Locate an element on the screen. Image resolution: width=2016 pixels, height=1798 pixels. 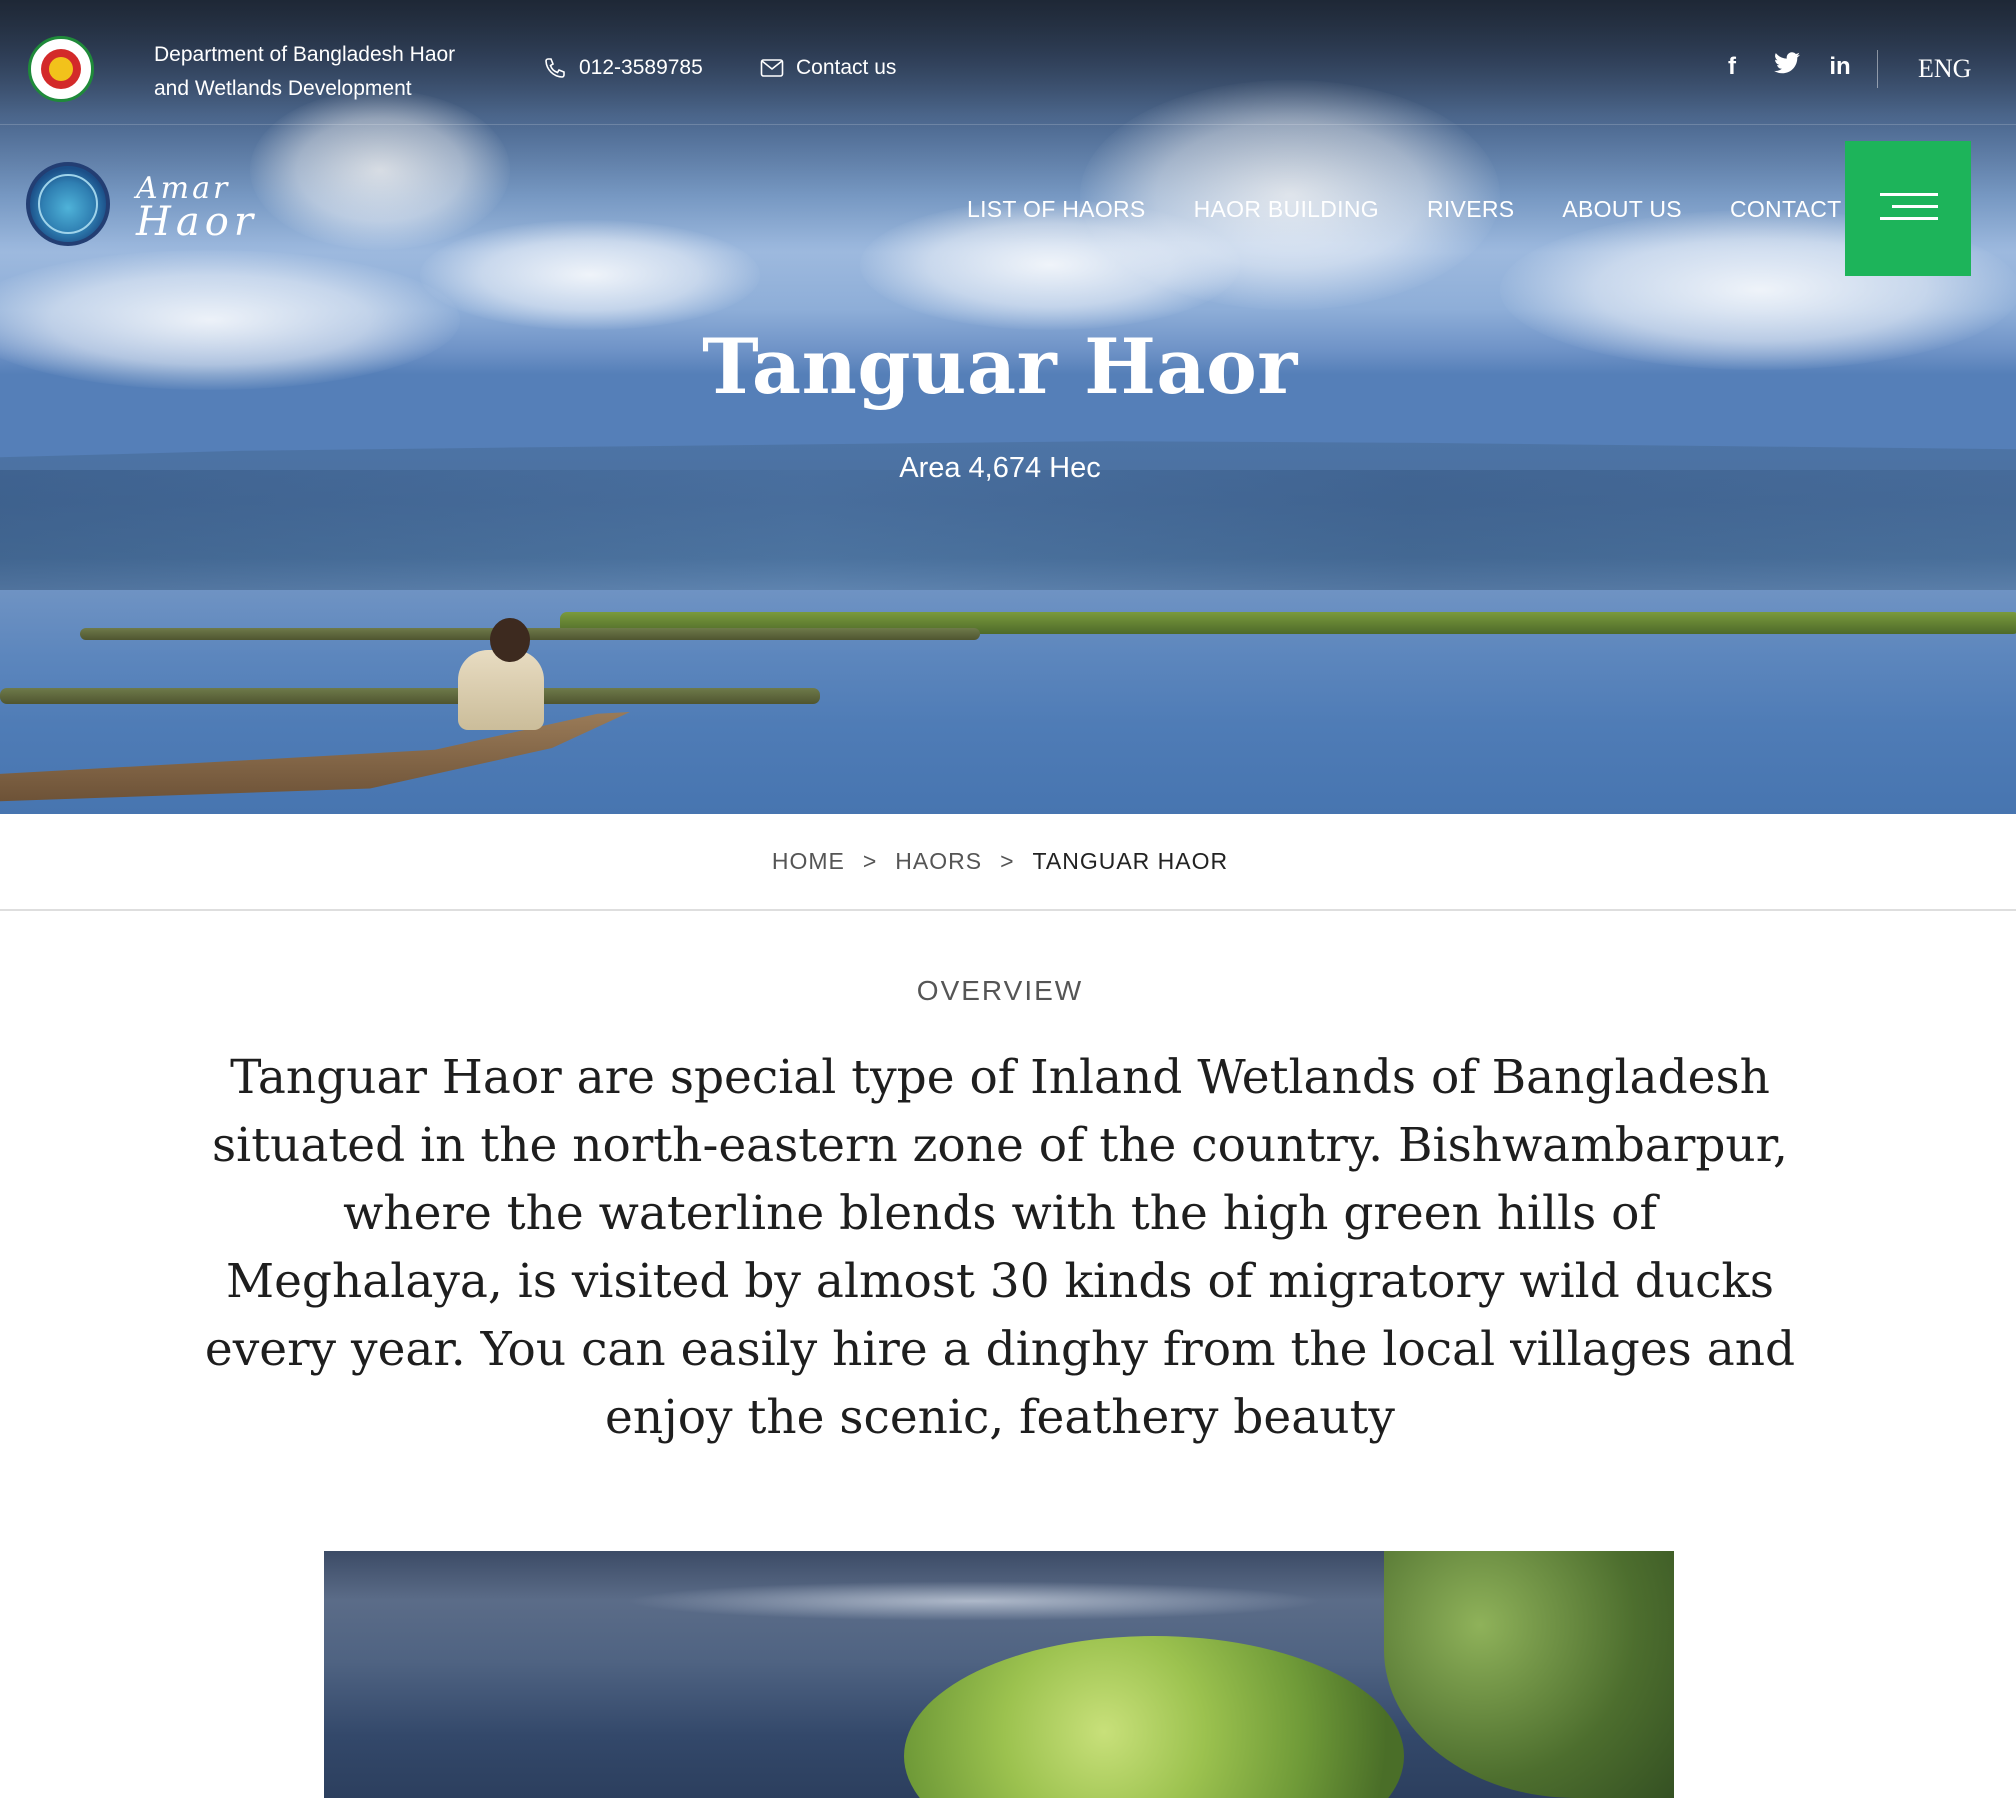
government-logo-center is located at coordinates (61, 69).